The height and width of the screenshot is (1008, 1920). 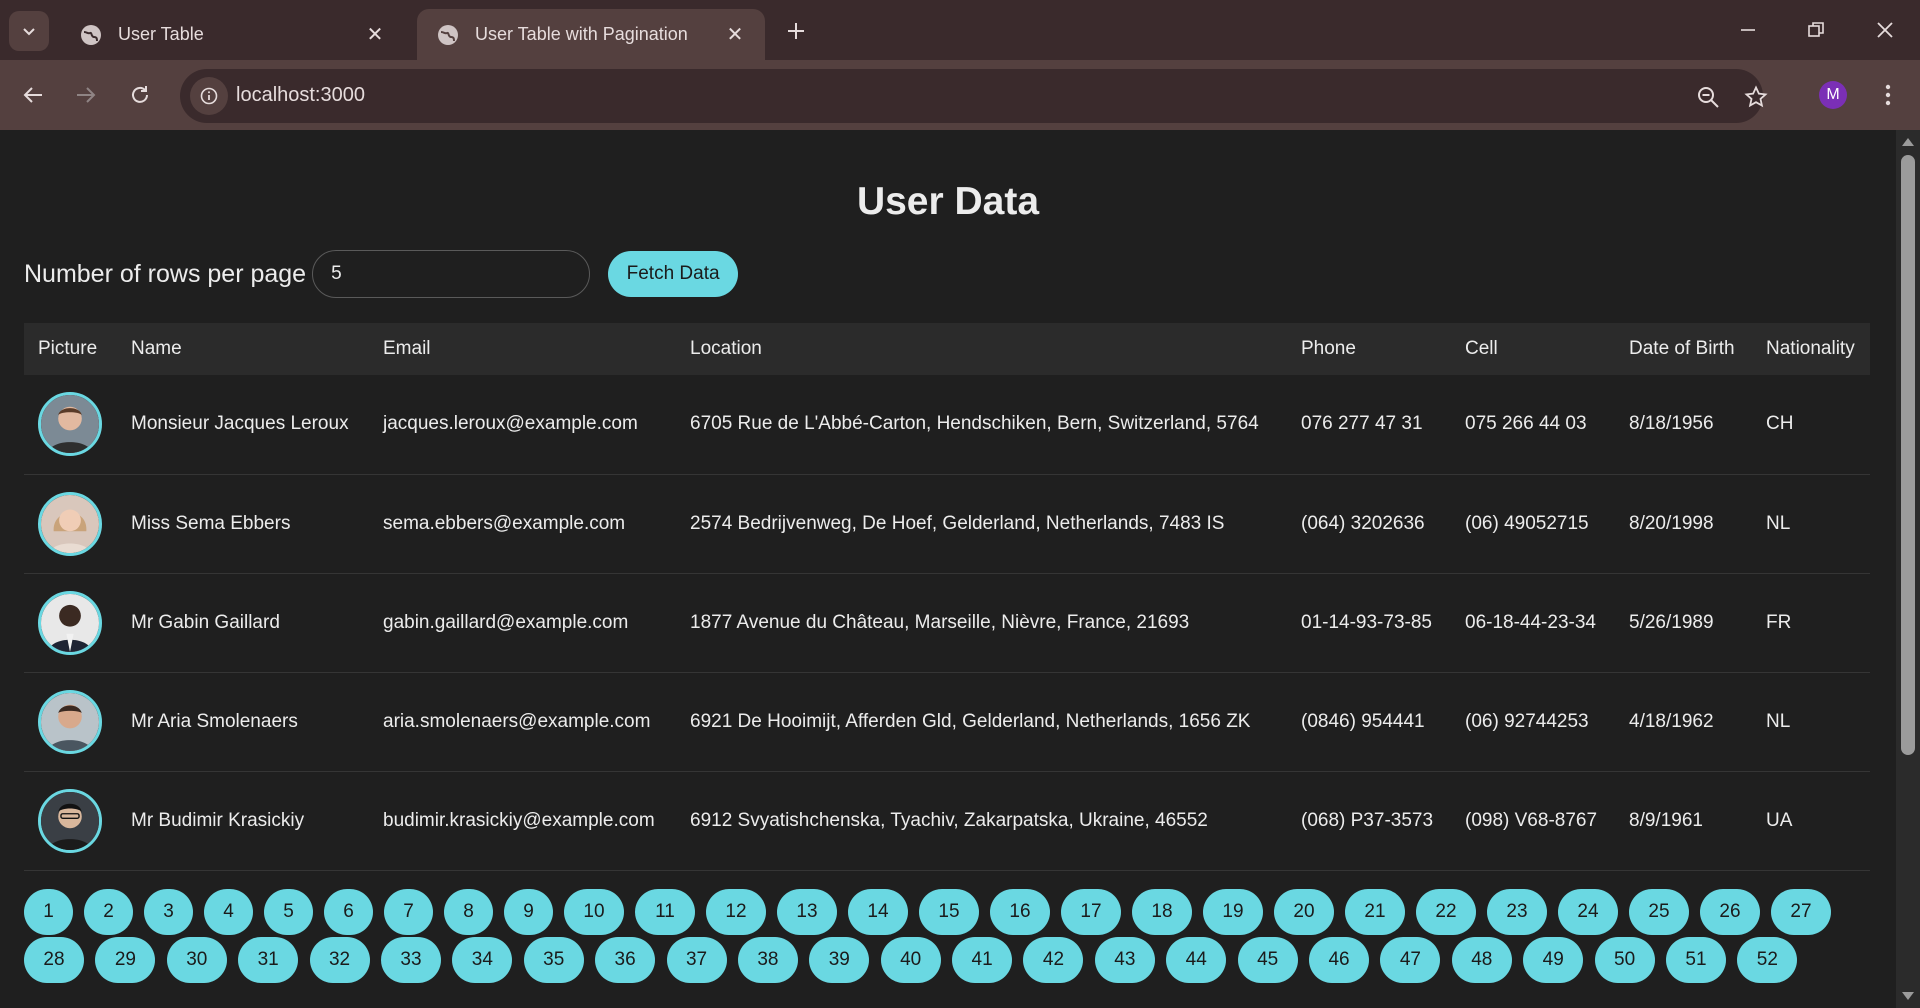 What do you see at coordinates (1801, 912) in the screenshot?
I see `page-button: 27` at bounding box center [1801, 912].